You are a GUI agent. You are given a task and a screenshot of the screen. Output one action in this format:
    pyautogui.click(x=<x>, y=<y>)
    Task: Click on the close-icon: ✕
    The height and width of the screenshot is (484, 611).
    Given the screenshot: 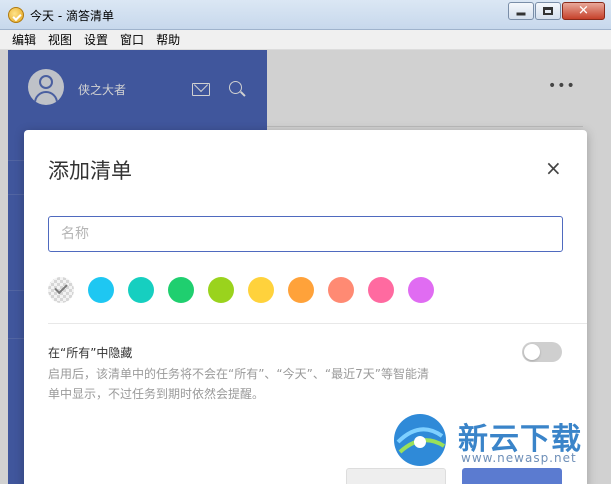 What is the action you would take?
    pyautogui.click(x=583, y=11)
    